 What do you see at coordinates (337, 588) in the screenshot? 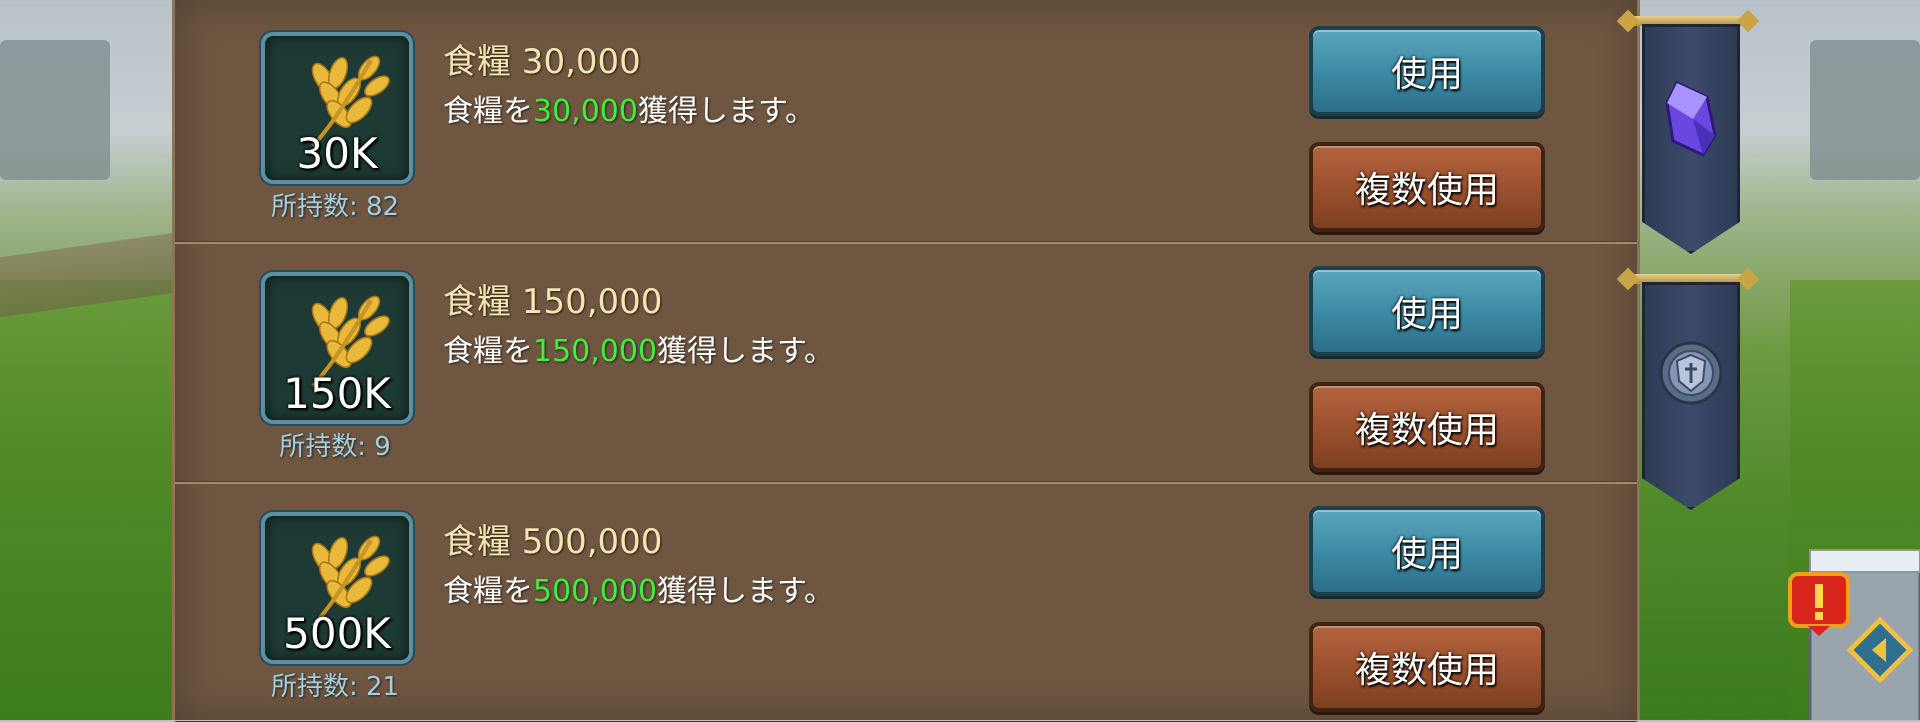
I see `food-item-icon: 500K` at bounding box center [337, 588].